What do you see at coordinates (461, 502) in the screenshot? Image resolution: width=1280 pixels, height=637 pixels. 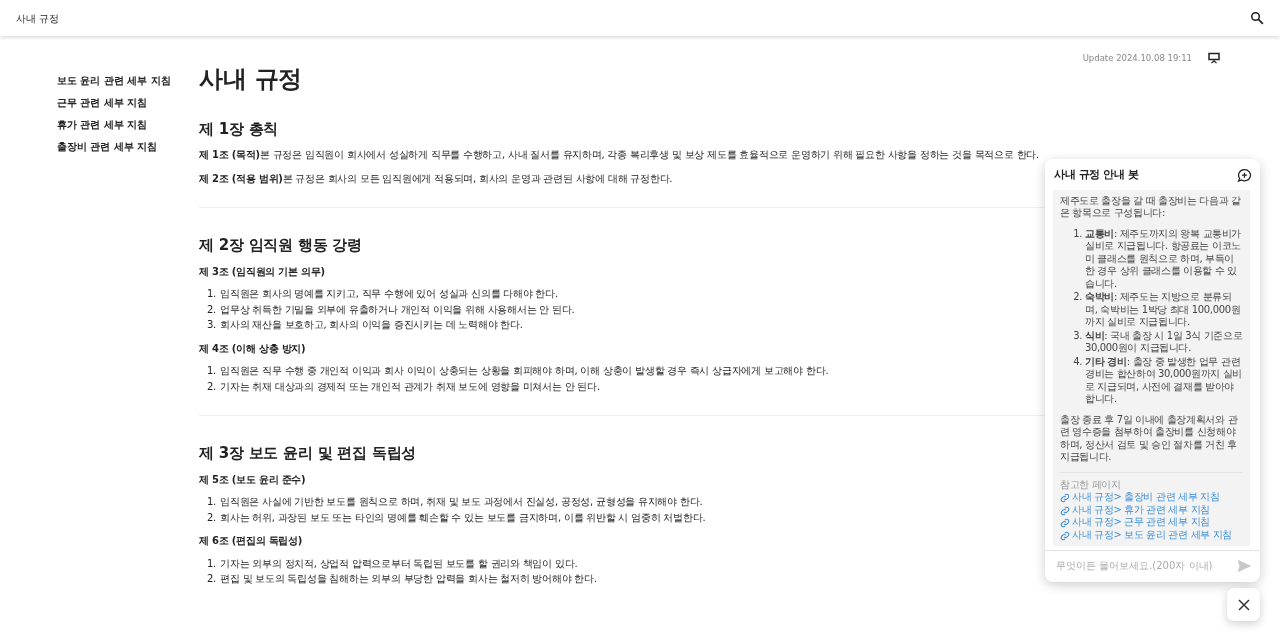 I see `list-item-text: 임직원은 사실에 기반한 보도를 원칙으로 하며, 취재 및 보도 과정에서 진실성, 공정성, 균형성을 유지해야 한다.` at bounding box center [461, 502].